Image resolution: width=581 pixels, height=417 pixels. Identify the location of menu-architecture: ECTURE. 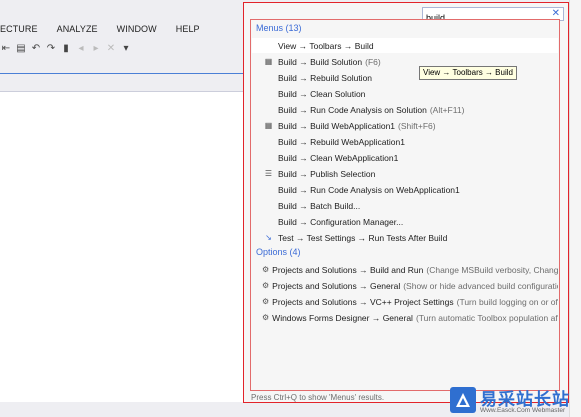
(19, 29).